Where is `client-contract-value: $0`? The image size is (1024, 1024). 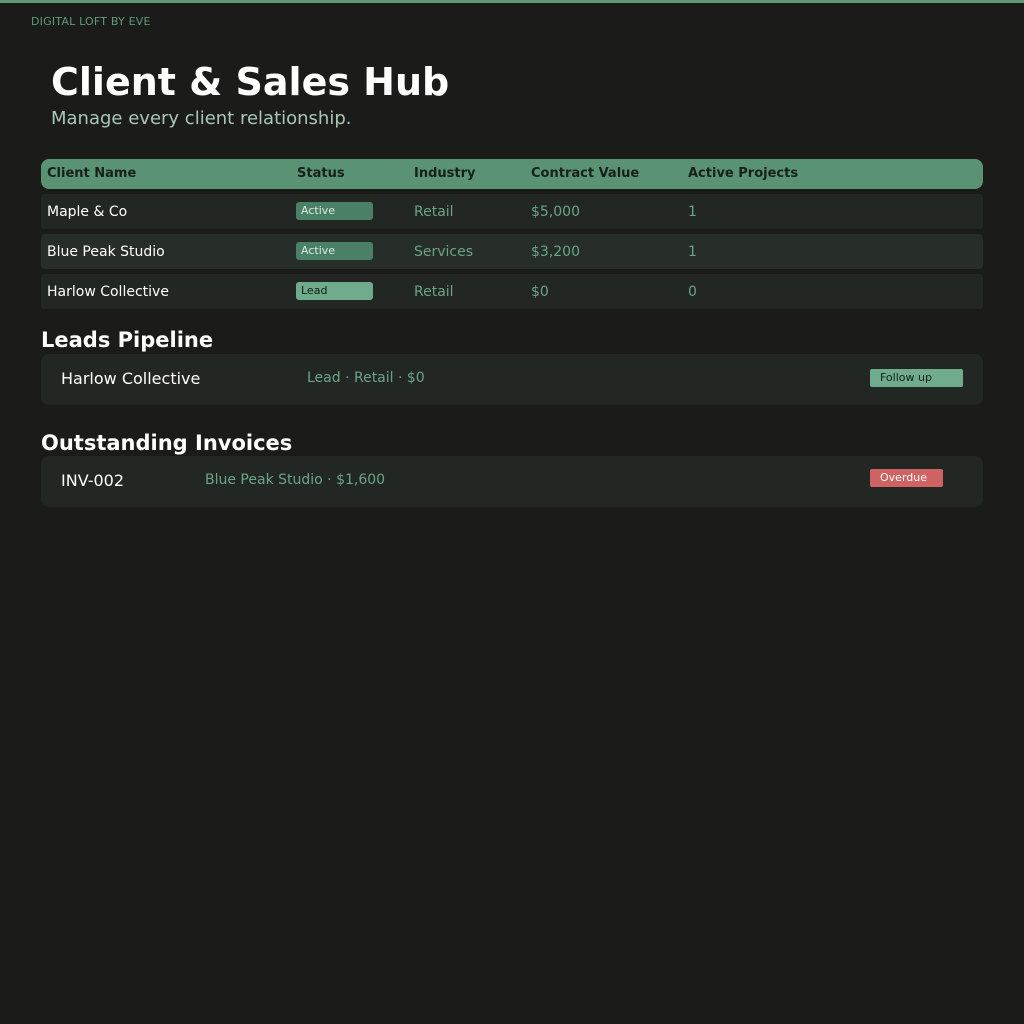 client-contract-value: $0 is located at coordinates (540, 292).